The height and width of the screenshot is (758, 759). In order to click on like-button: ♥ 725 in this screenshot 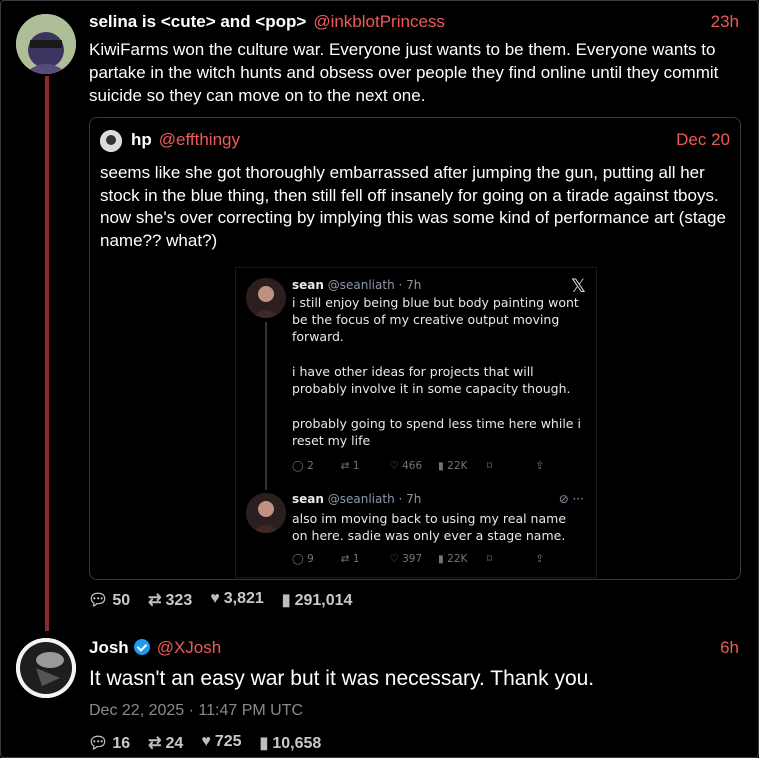, I will do `click(221, 743)`.